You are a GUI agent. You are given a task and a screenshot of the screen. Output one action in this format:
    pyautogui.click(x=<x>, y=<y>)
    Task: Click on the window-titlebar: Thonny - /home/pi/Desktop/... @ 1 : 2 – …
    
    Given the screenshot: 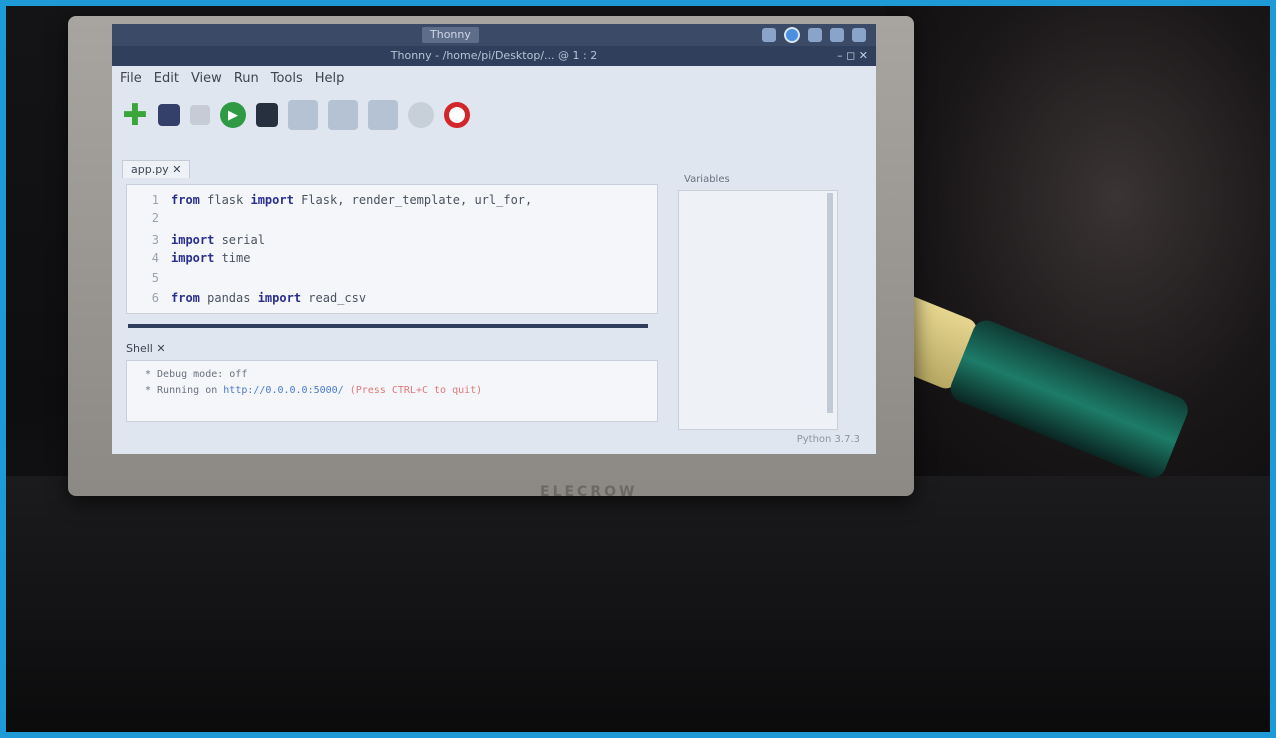 What is the action you would take?
    pyautogui.click(x=494, y=56)
    